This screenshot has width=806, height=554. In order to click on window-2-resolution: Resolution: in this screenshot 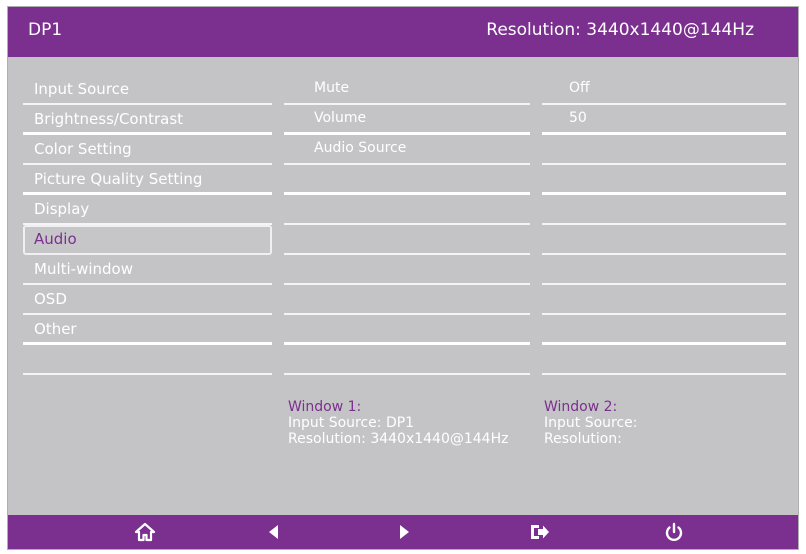, I will do `click(583, 439)`.